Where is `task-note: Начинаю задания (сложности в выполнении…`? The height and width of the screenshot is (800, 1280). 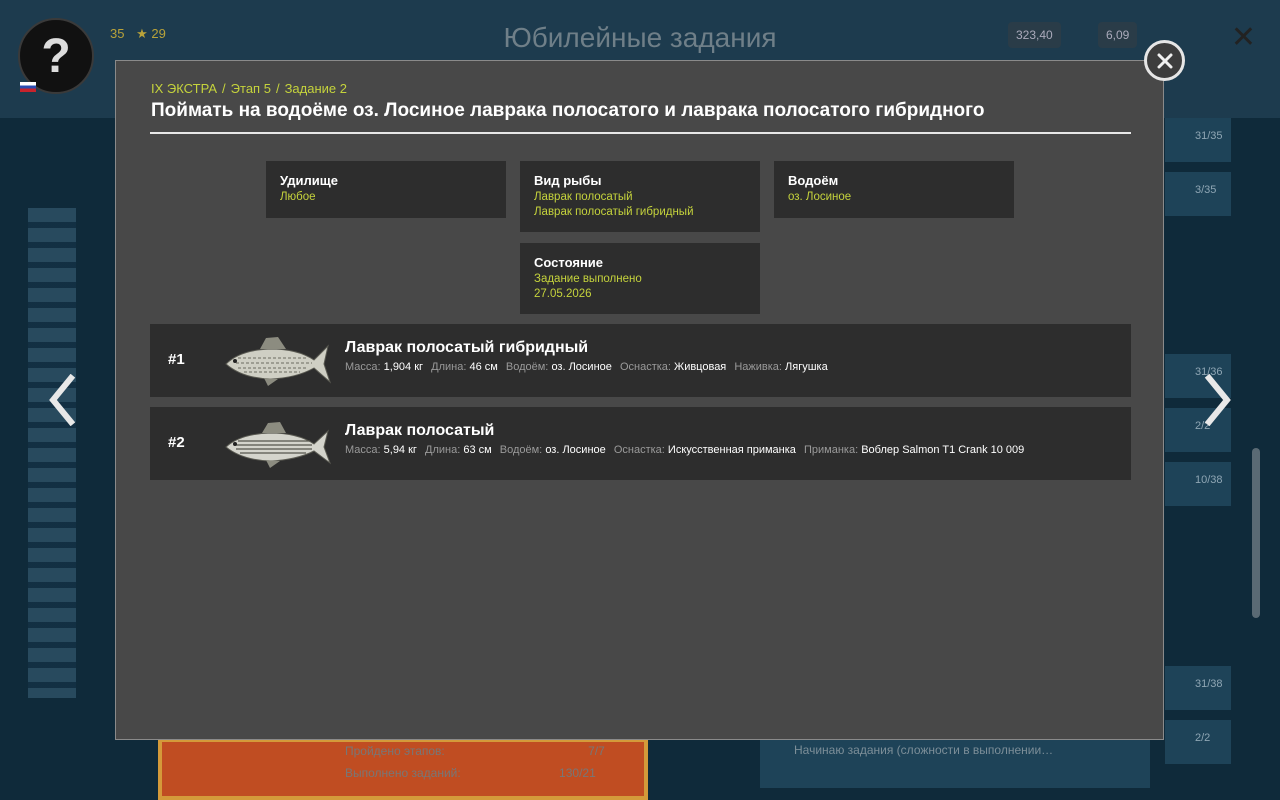
task-note: Начинаю задания (сложности в выполнении… is located at coordinates (955, 763).